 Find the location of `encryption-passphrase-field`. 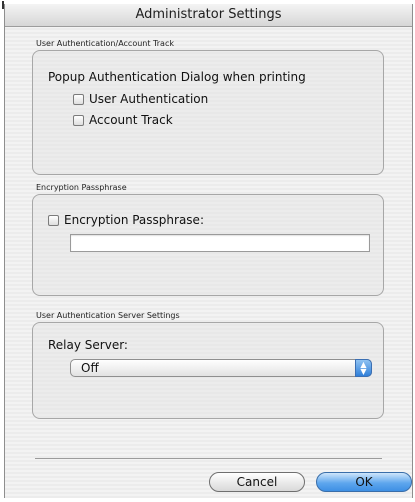

encryption-passphrase-field is located at coordinates (220, 243).